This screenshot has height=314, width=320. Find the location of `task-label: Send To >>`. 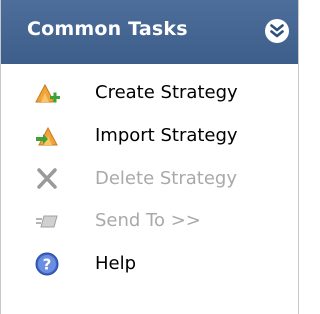

task-label: Send To >> is located at coordinates (148, 220).